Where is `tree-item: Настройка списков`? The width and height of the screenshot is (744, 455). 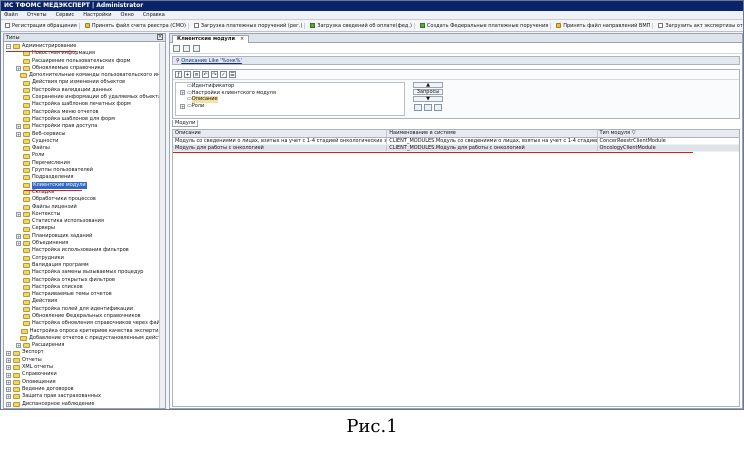
tree-item: Настройка списков is located at coordinates (84, 287).